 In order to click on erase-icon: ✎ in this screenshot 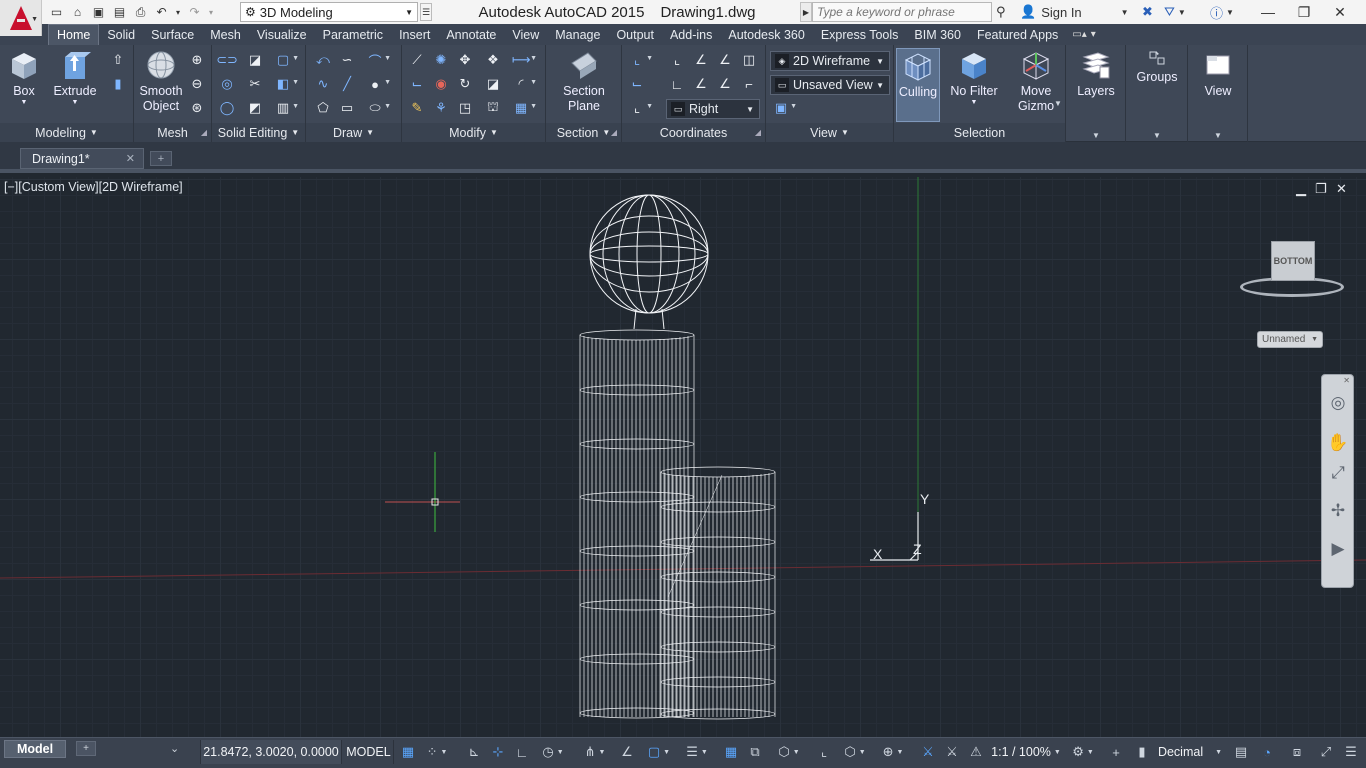, I will do `click(417, 108)`.